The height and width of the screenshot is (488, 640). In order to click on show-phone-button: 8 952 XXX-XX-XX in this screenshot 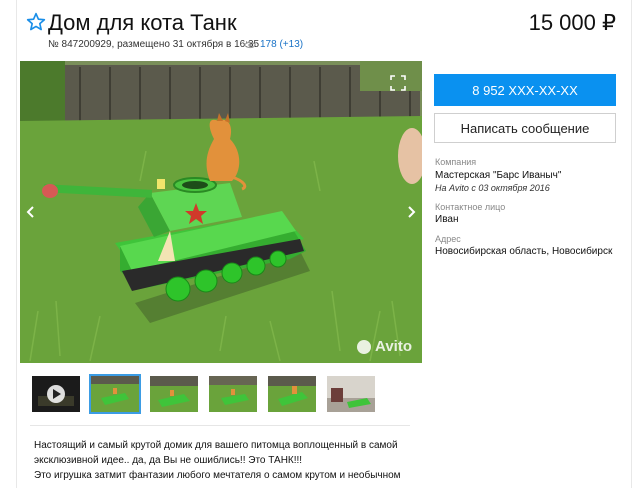, I will do `click(525, 90)`.